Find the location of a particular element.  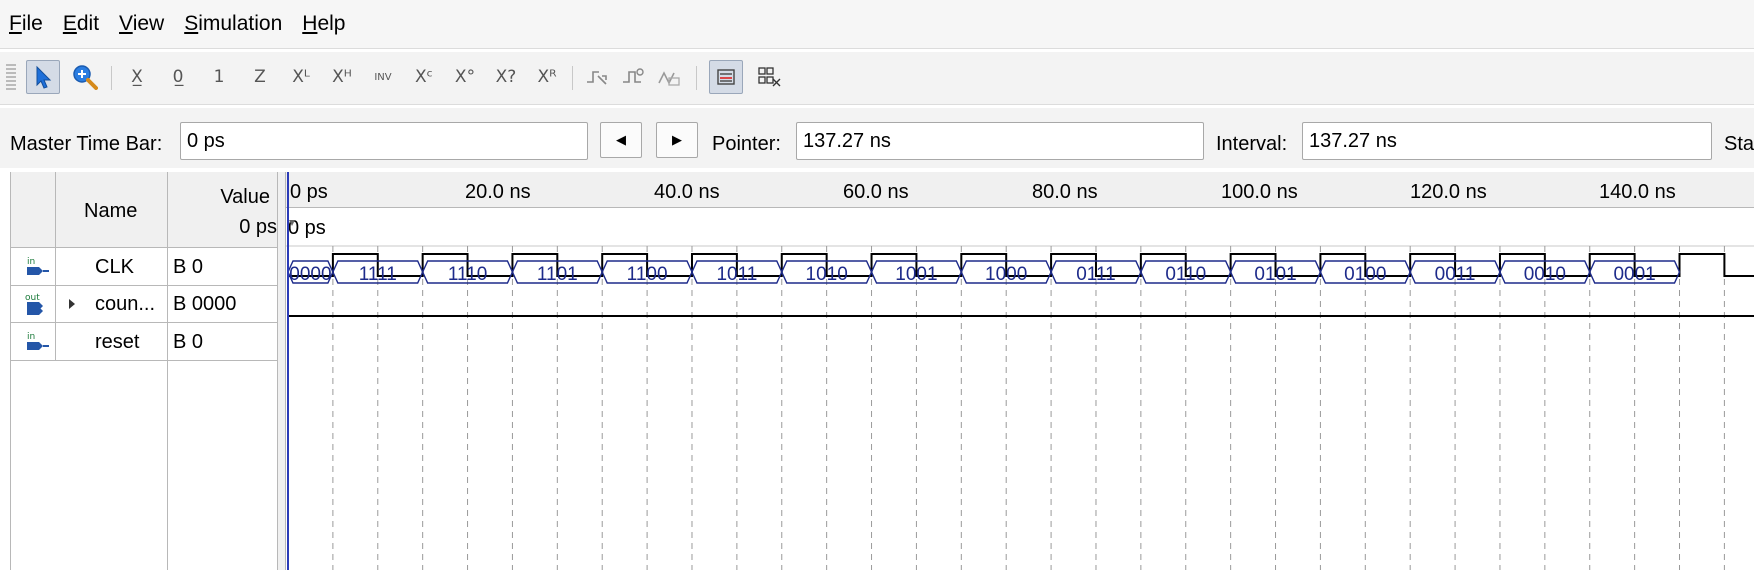

forcing-high-button: 1 is located at coordinates (219, 77).